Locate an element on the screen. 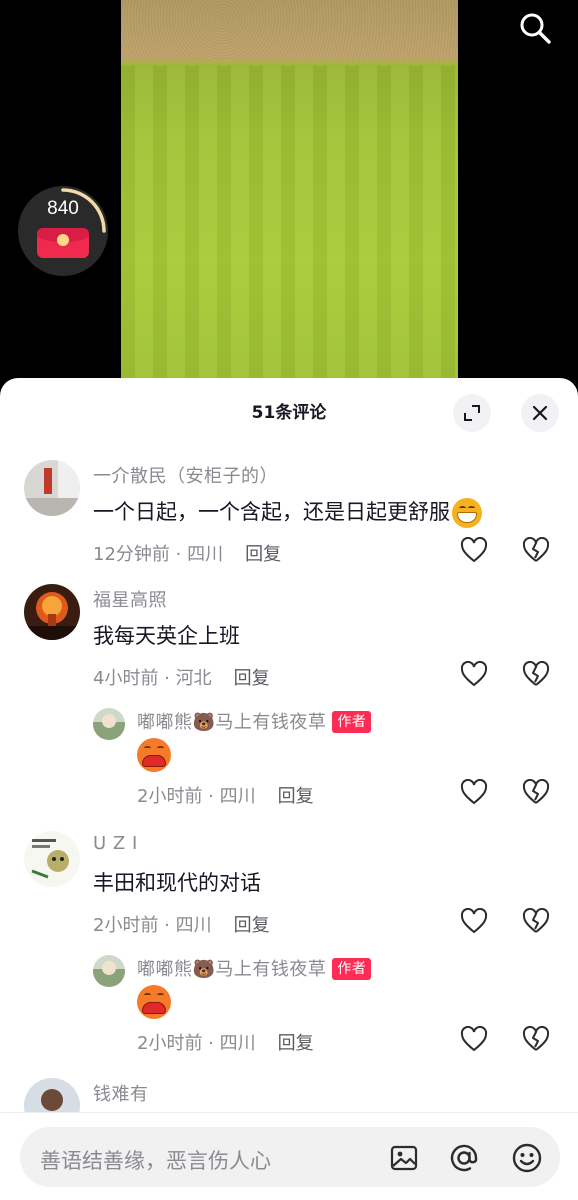 The width and height of the screenshot is (578, 1200). at-icon is located at coordinates (464, 1158).